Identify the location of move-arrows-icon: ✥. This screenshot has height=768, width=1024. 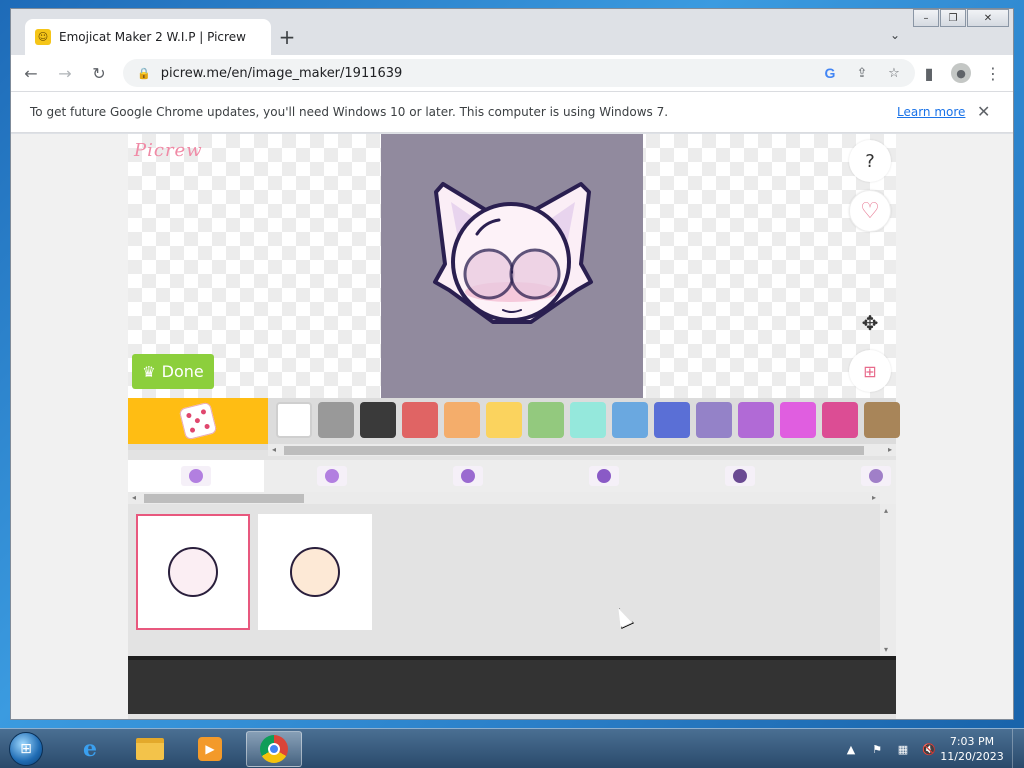
(870, 323).